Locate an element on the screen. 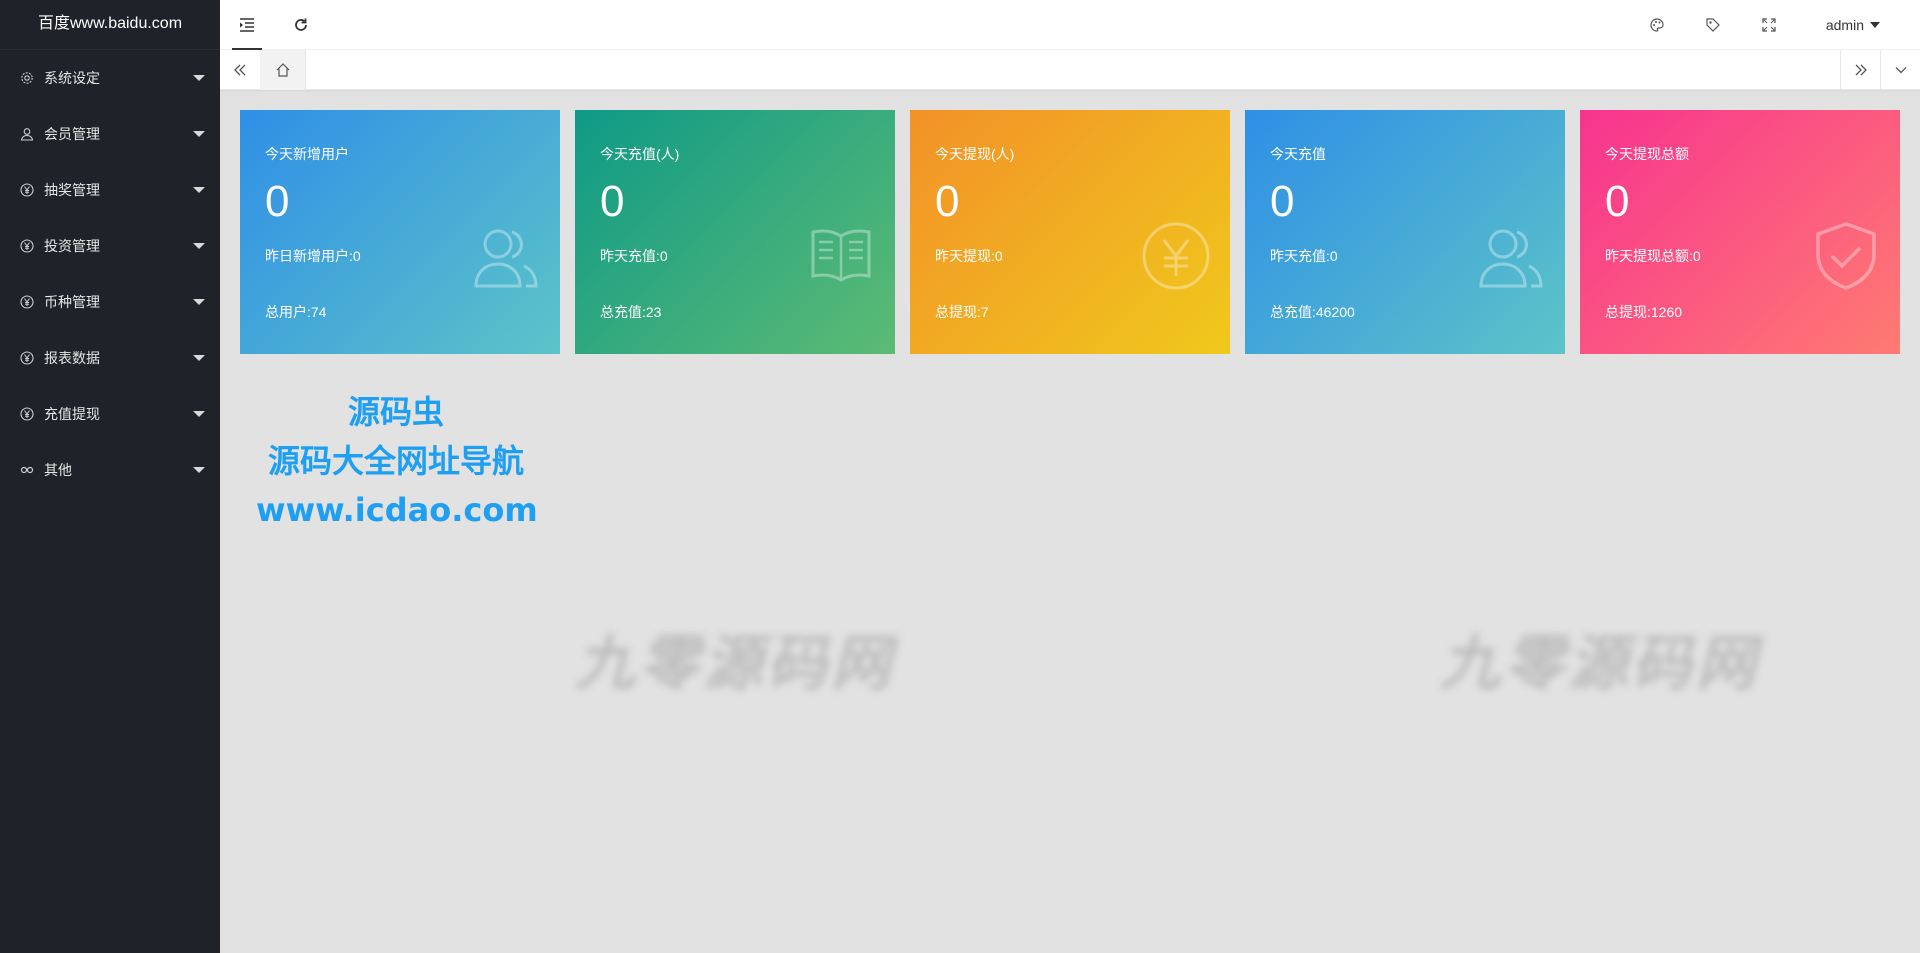 The image size is (1920, 953). palette-icon is located at coordinates (1657, 25).